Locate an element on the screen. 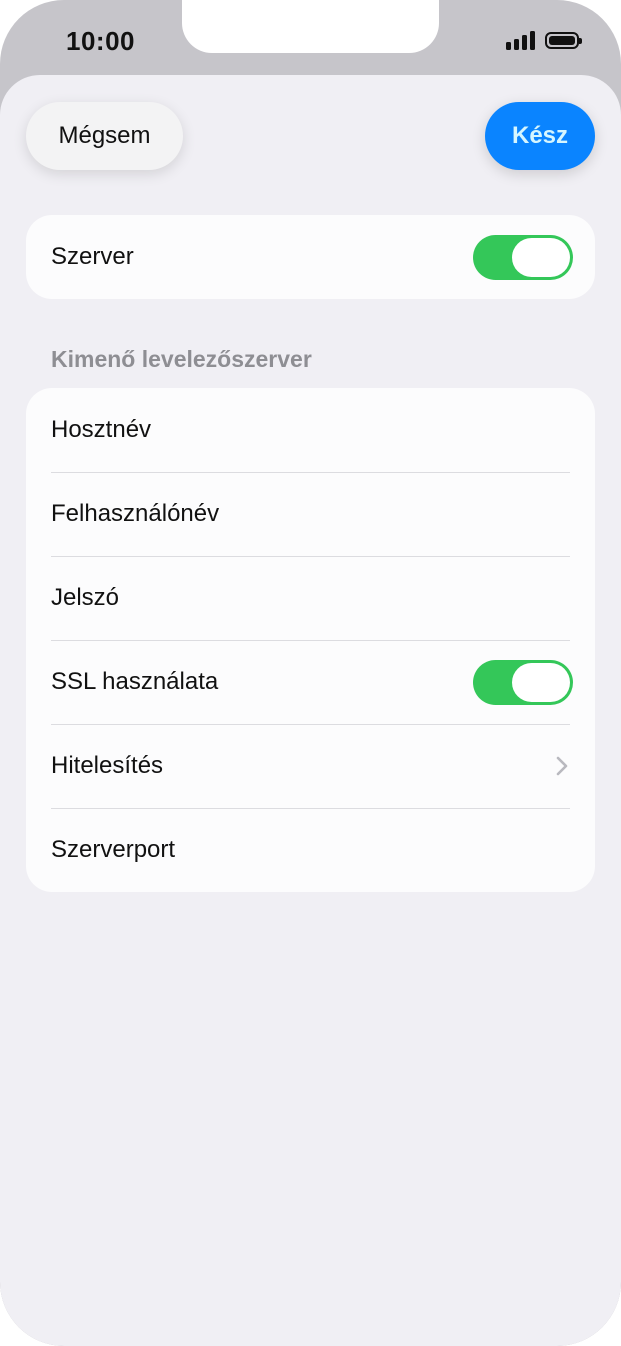 Image resolution: width=621 pixels, height=1346 pixels. authentication-label: Hitelesítés is located at coordinates (107, 765).